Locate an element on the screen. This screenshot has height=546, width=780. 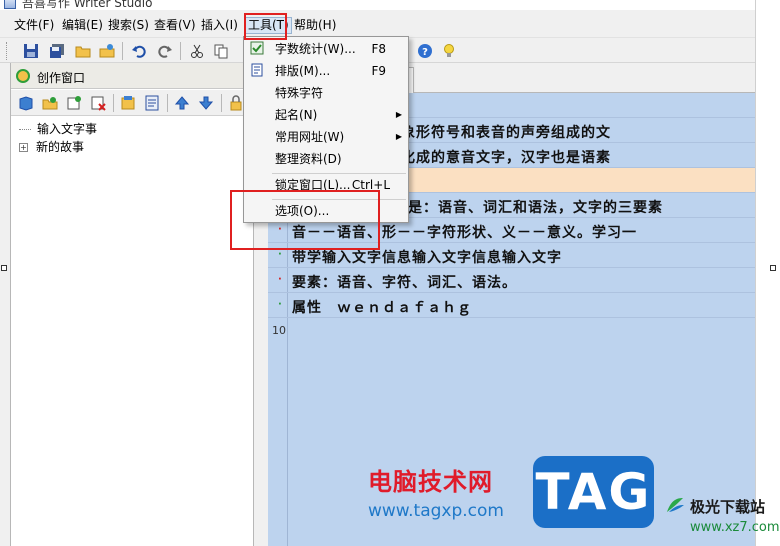
line-text: 带学输入文字信息输入文字信息输入文字 is located at coordinates (427, 258).